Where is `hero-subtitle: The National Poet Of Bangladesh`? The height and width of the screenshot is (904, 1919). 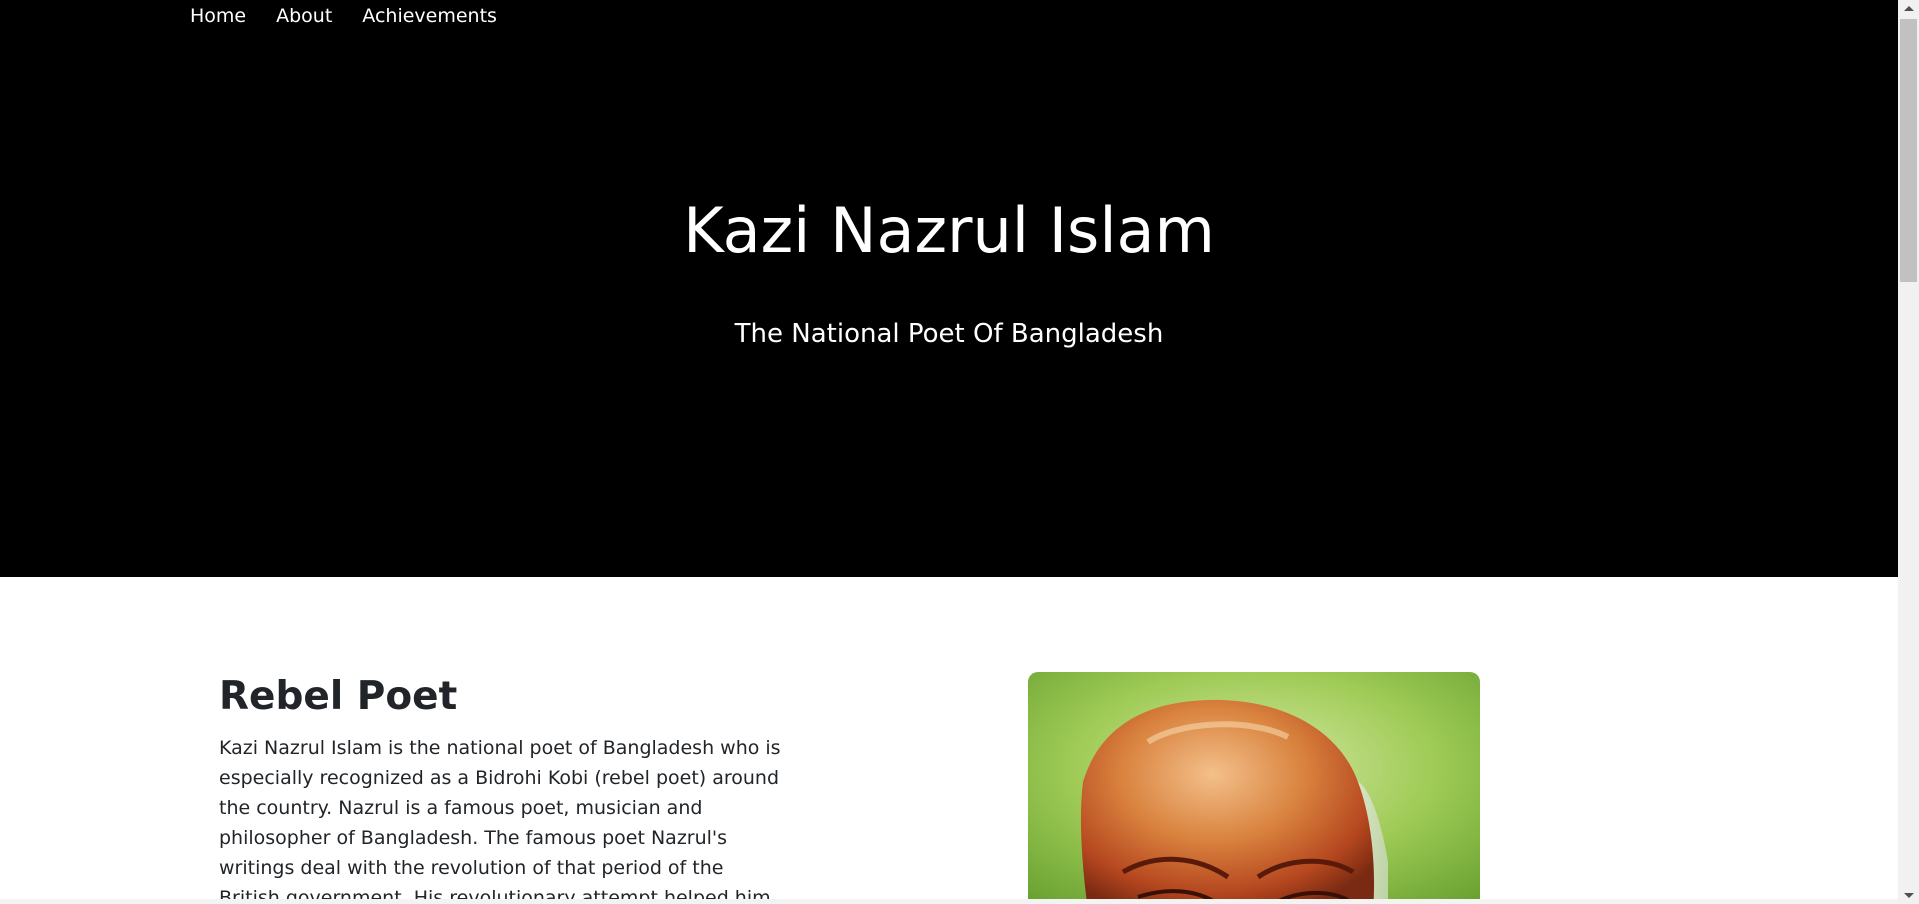 hero-subtitle: The National Poet Of Bangladesh is located at coordinates (949, 334).